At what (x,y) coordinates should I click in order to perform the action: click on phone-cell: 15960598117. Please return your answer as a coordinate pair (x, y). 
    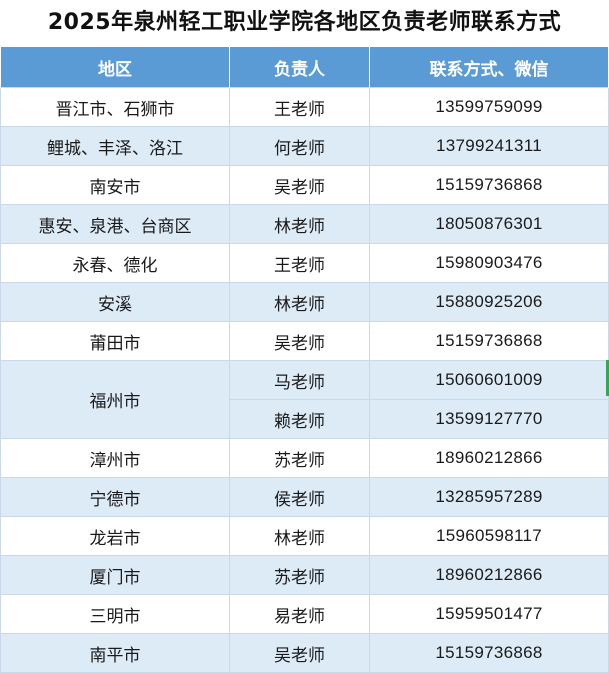
    Looking at the image, I should click on (489, 536).